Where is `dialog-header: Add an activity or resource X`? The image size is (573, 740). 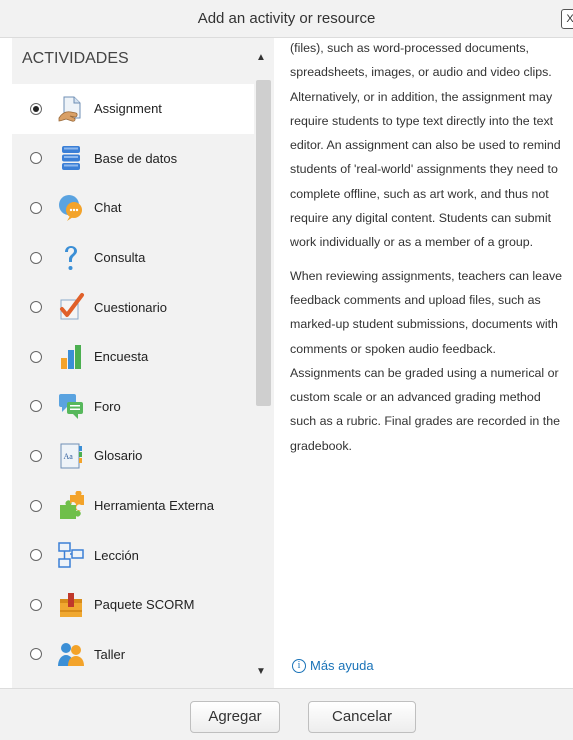
dialog-header: Add an activity or resource X is located at coordinates (286, 19).